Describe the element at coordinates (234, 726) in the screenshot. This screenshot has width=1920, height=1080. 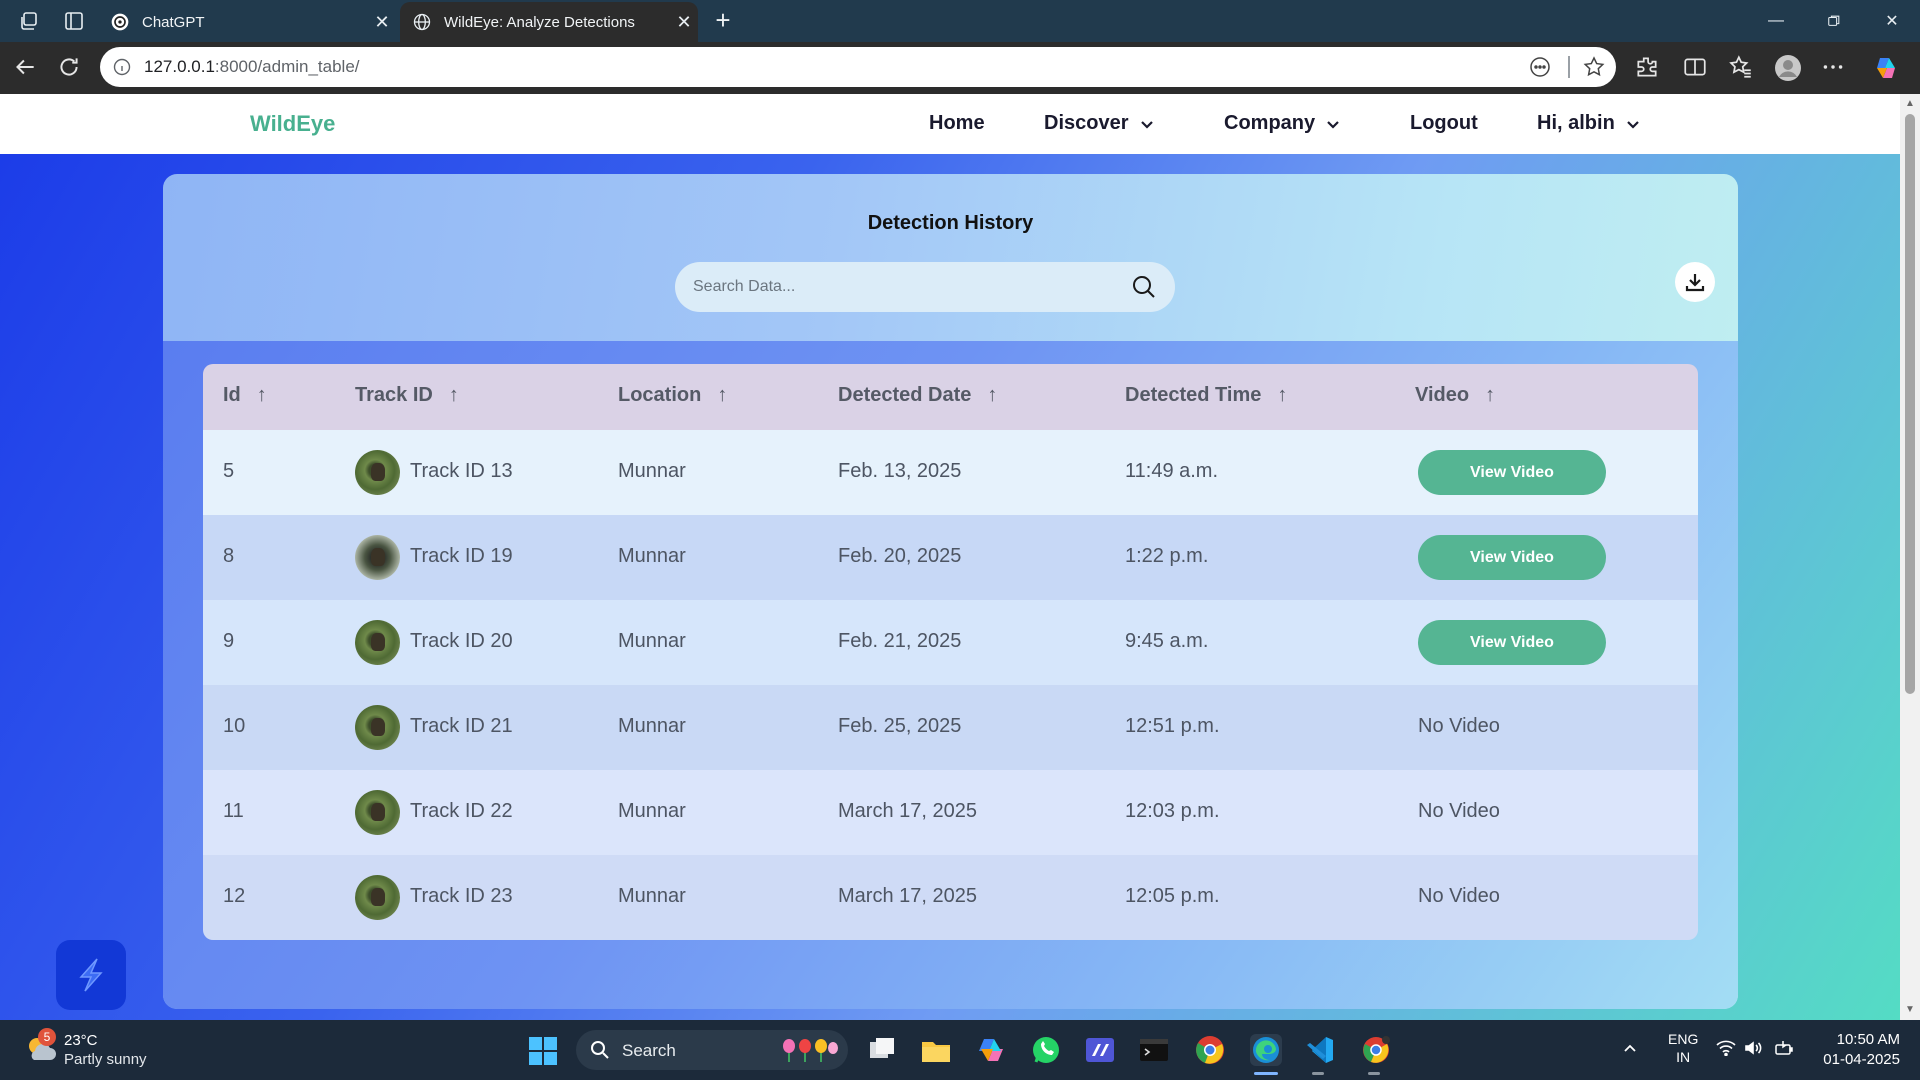
I see `cell-id: 10` at that location.